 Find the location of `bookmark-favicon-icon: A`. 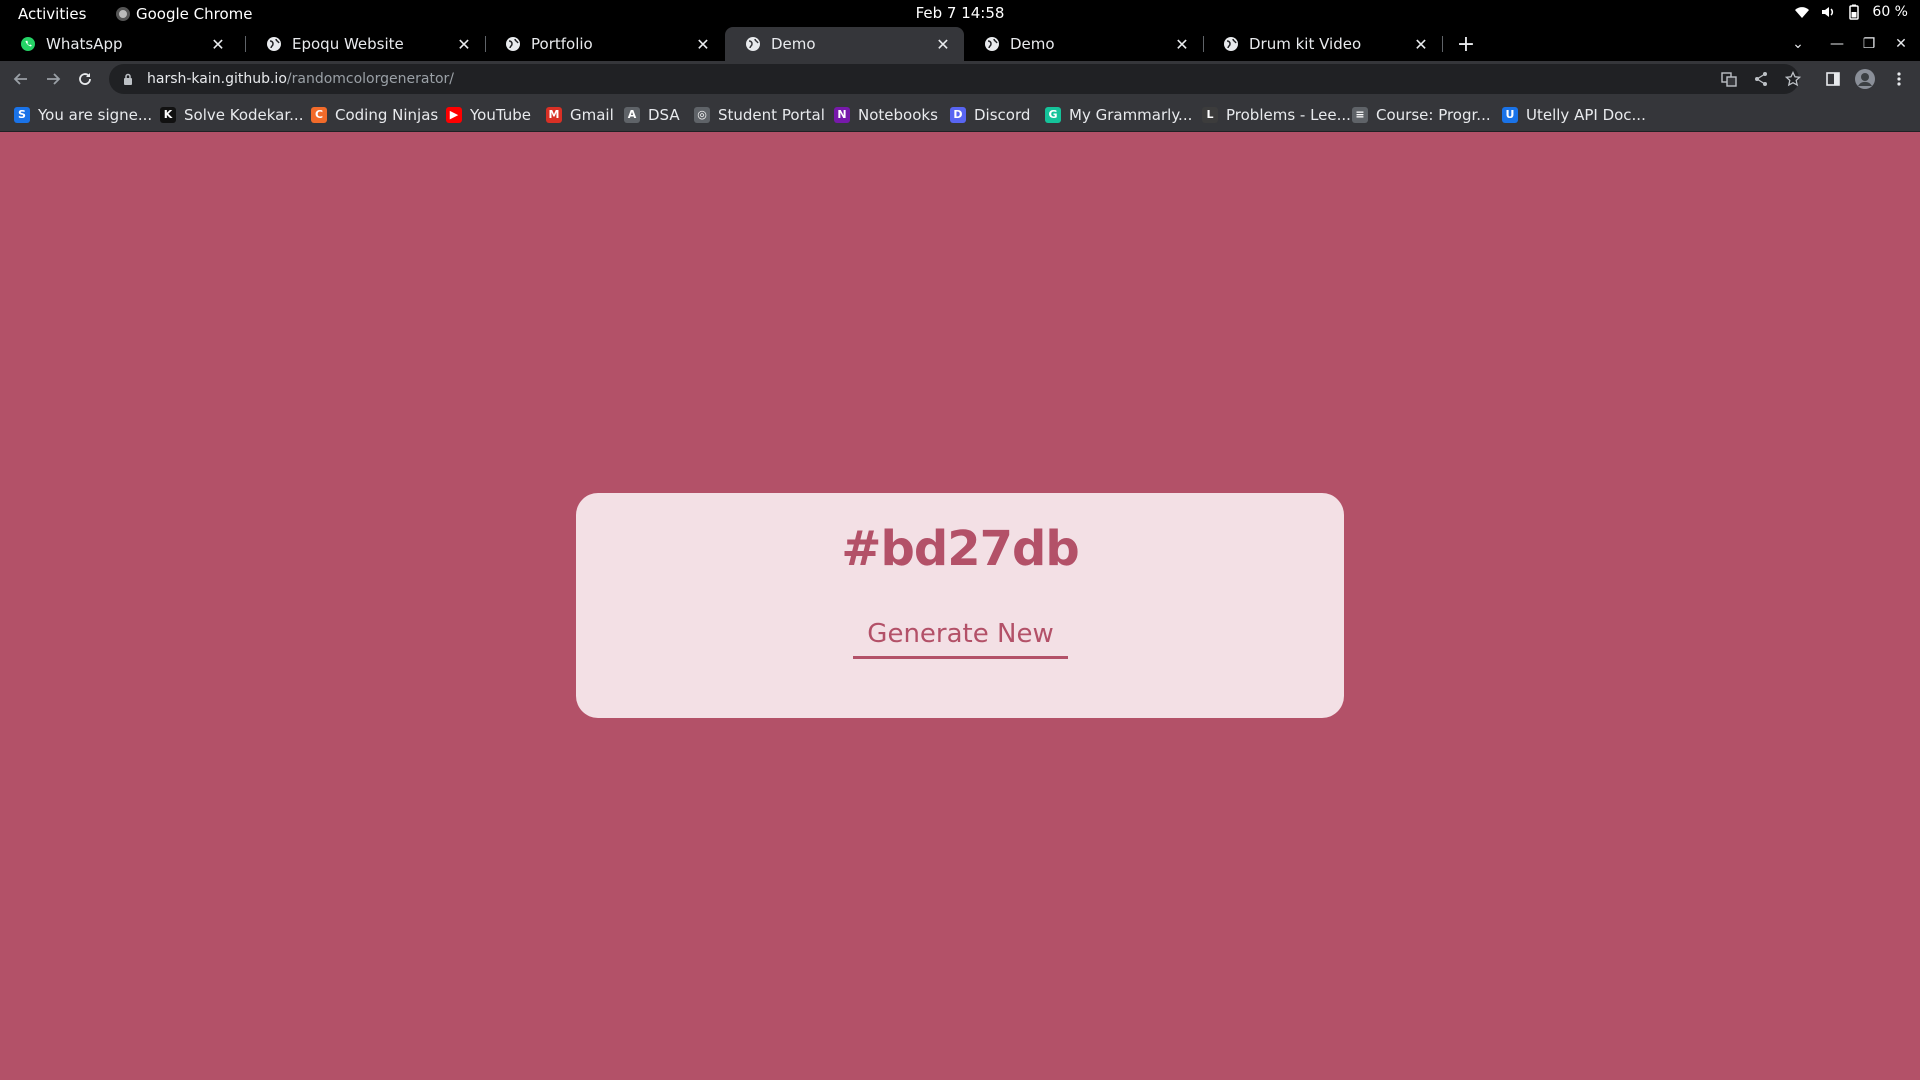

bookmark-favicon-icon: A is located at coordinates (632, 114).